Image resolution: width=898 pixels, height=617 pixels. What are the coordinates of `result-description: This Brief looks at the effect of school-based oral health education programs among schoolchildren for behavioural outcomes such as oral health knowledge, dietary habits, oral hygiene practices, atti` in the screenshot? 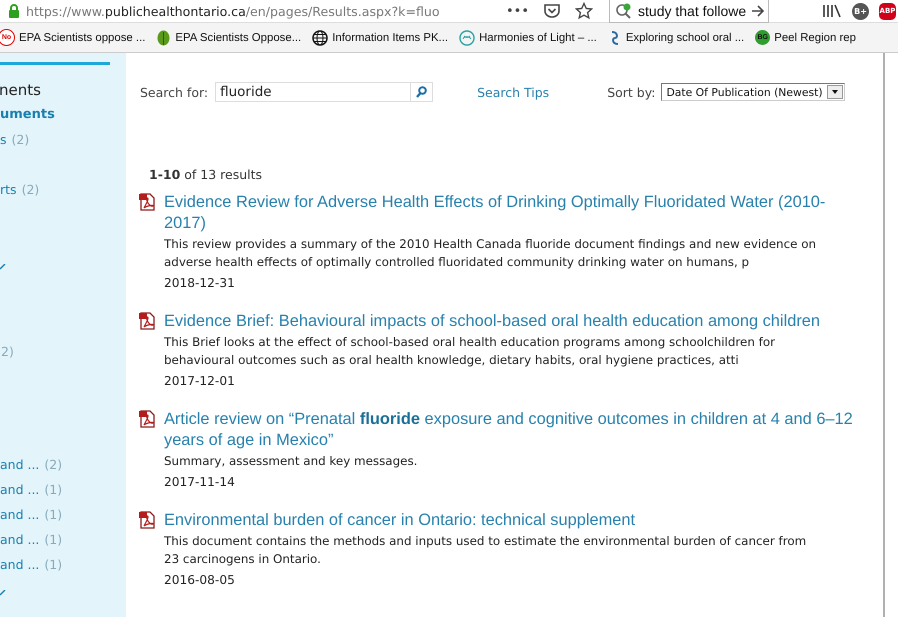 It's located at (470, 351).